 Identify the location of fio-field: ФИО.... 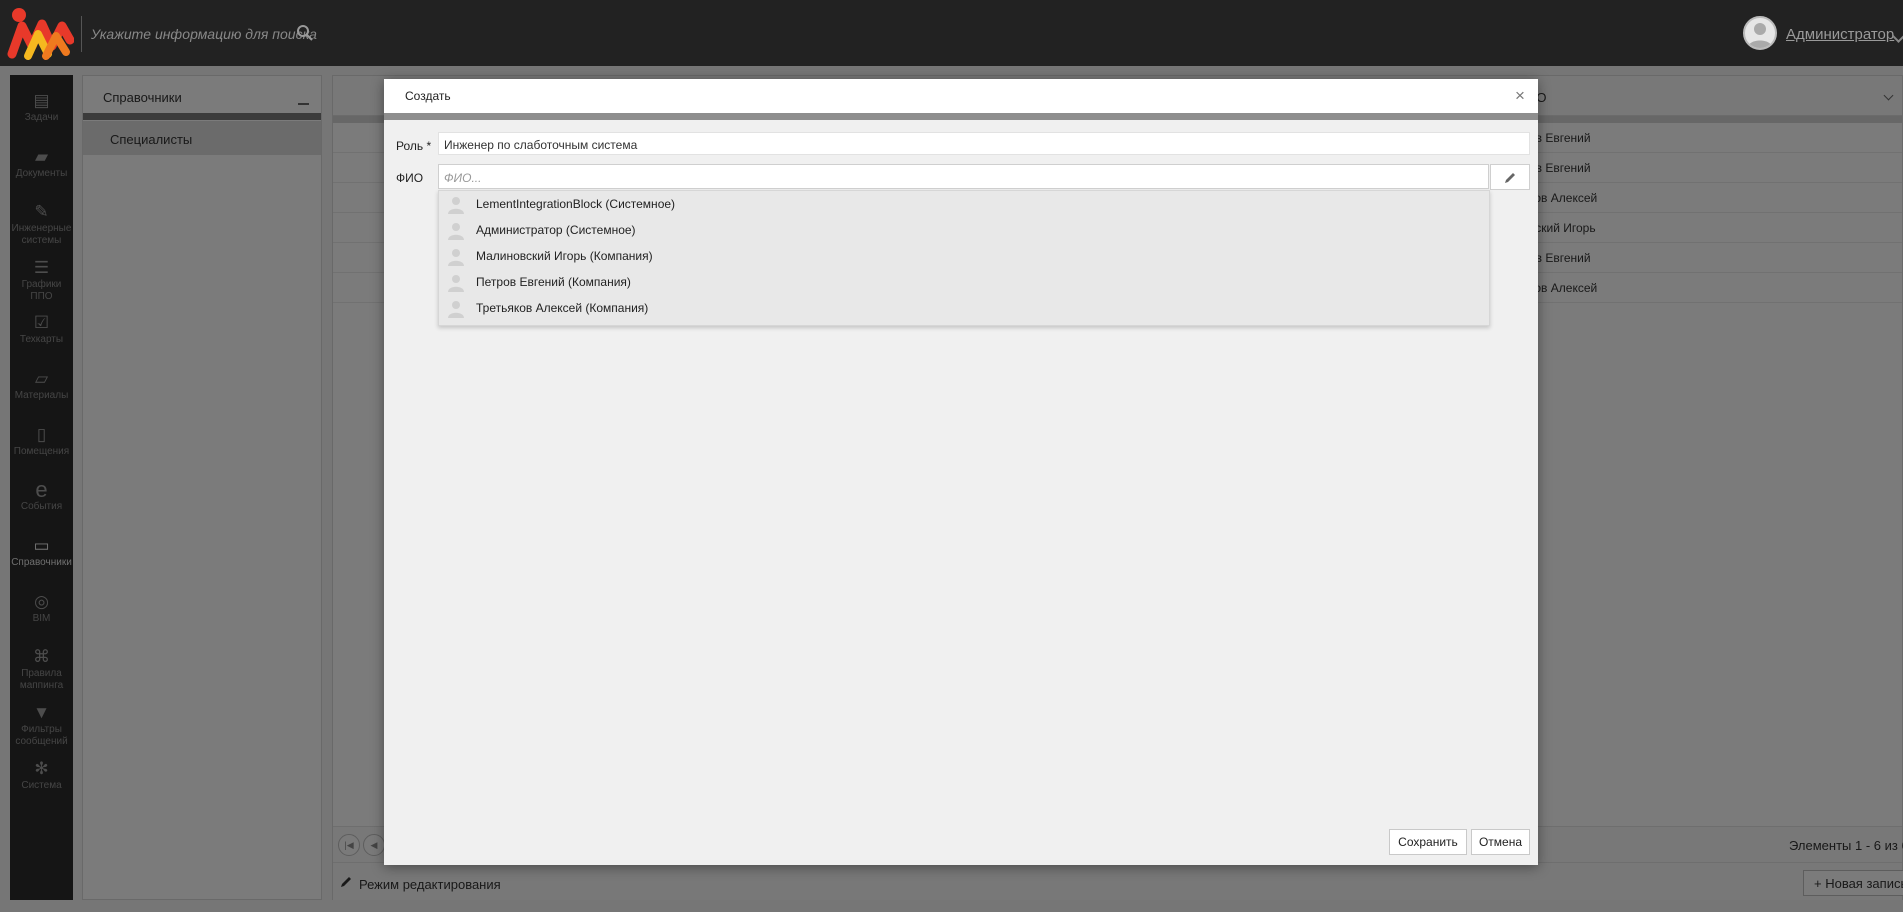
(963, 176).